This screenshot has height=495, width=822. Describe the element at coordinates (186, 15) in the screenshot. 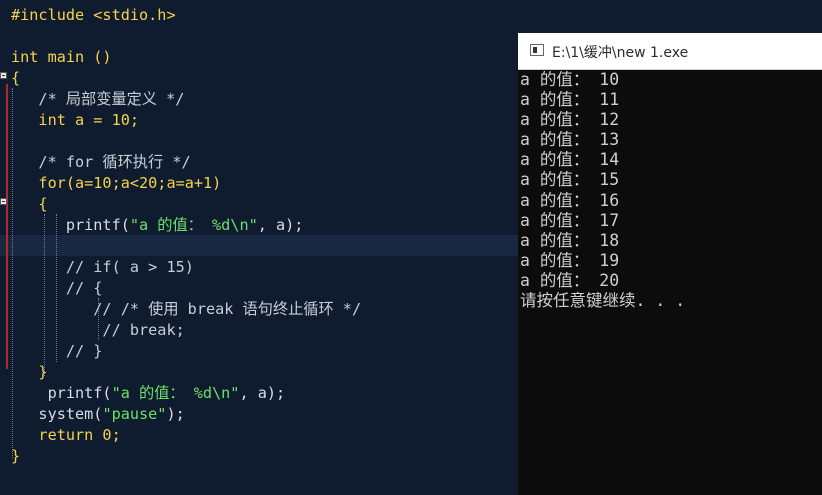

I see `code-line: #include <stdio.h>` at that location.